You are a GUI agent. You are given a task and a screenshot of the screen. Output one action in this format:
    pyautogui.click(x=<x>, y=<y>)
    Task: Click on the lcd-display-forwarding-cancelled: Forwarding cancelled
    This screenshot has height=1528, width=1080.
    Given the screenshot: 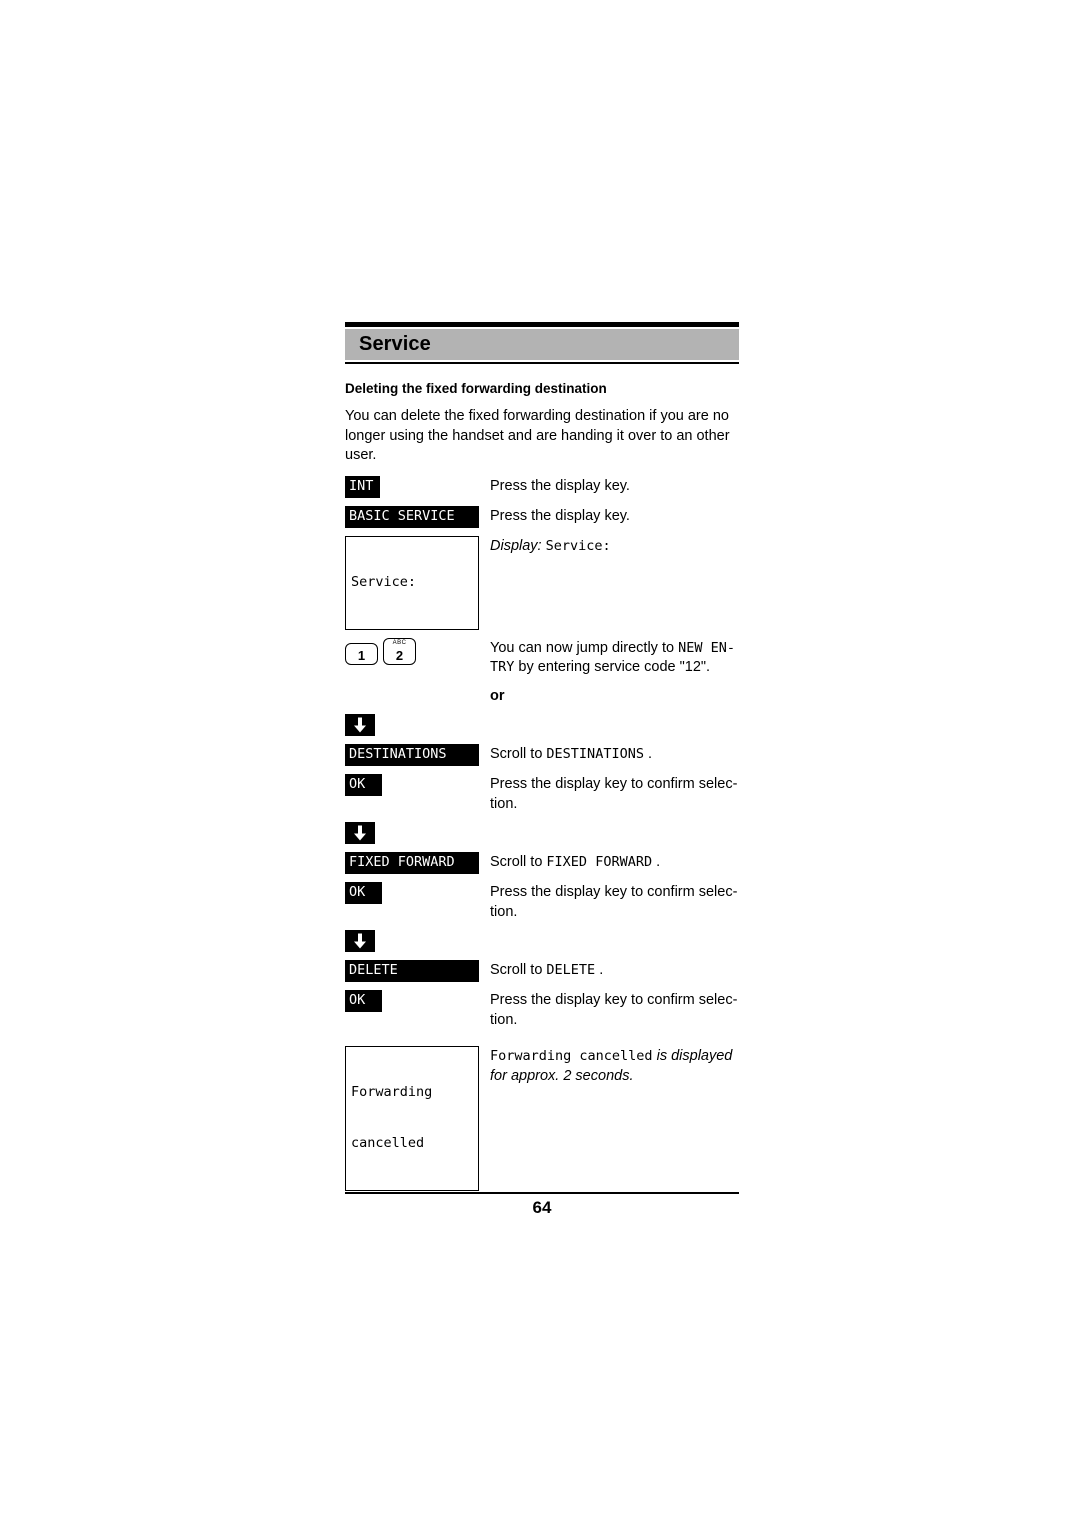 What is the action you would take?
    pyautogui.click(x=412, y=1118)
    